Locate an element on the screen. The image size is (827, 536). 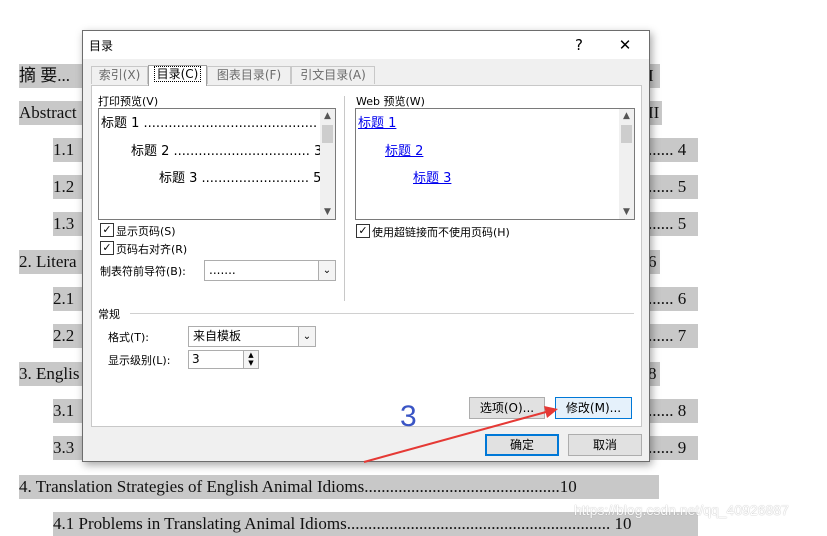
annotation-arrow is located at coordinates (460, 434).